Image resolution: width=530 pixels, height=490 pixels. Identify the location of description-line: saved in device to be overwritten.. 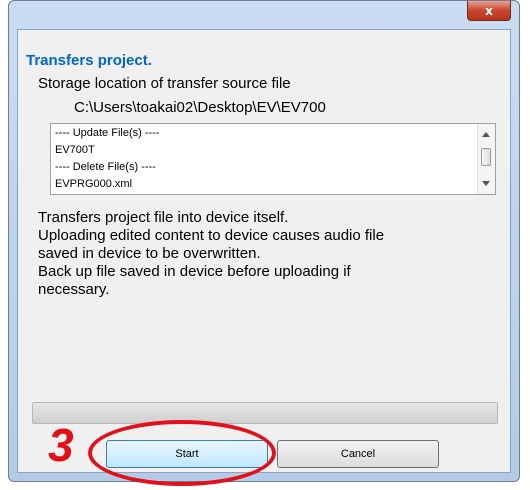
(149, 253).